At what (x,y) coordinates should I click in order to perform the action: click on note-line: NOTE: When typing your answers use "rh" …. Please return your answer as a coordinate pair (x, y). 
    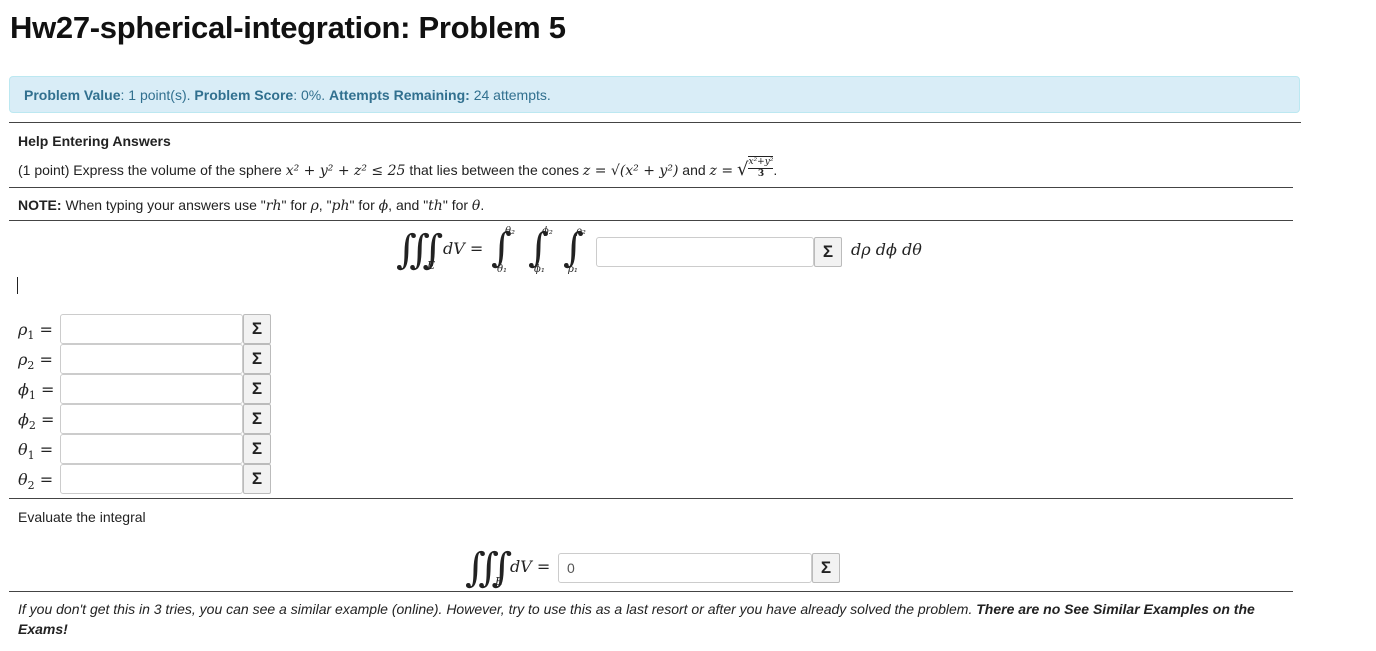
    Looking at the image, I should click on (251, 205).